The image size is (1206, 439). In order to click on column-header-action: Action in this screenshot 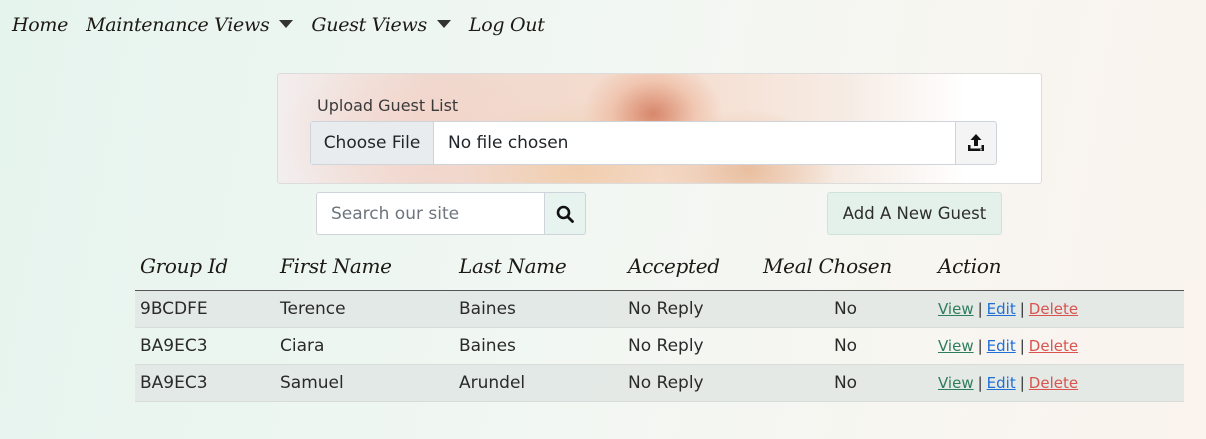, I will do `click(1058, 266)`.